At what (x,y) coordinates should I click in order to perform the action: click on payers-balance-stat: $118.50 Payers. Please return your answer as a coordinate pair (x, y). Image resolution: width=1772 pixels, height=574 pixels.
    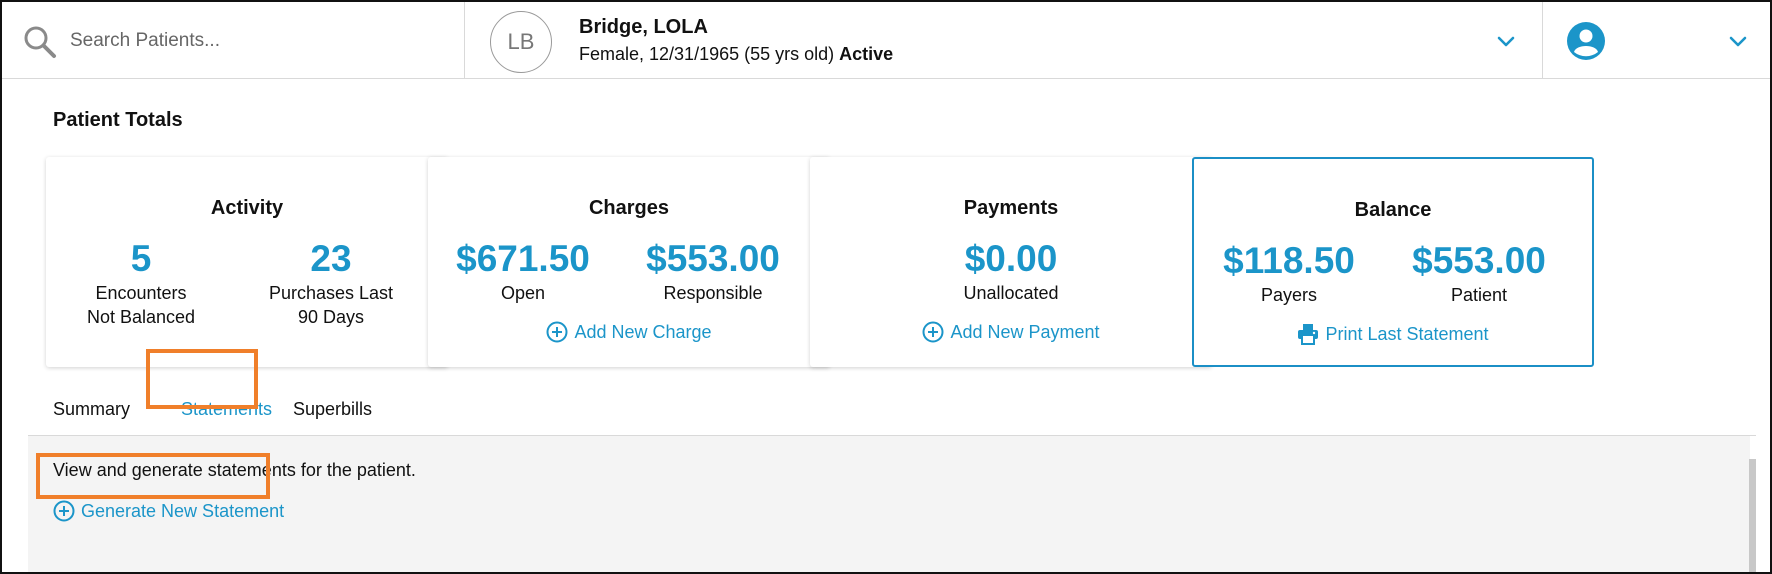
    Looking at the image, I should click on (1289, 273).